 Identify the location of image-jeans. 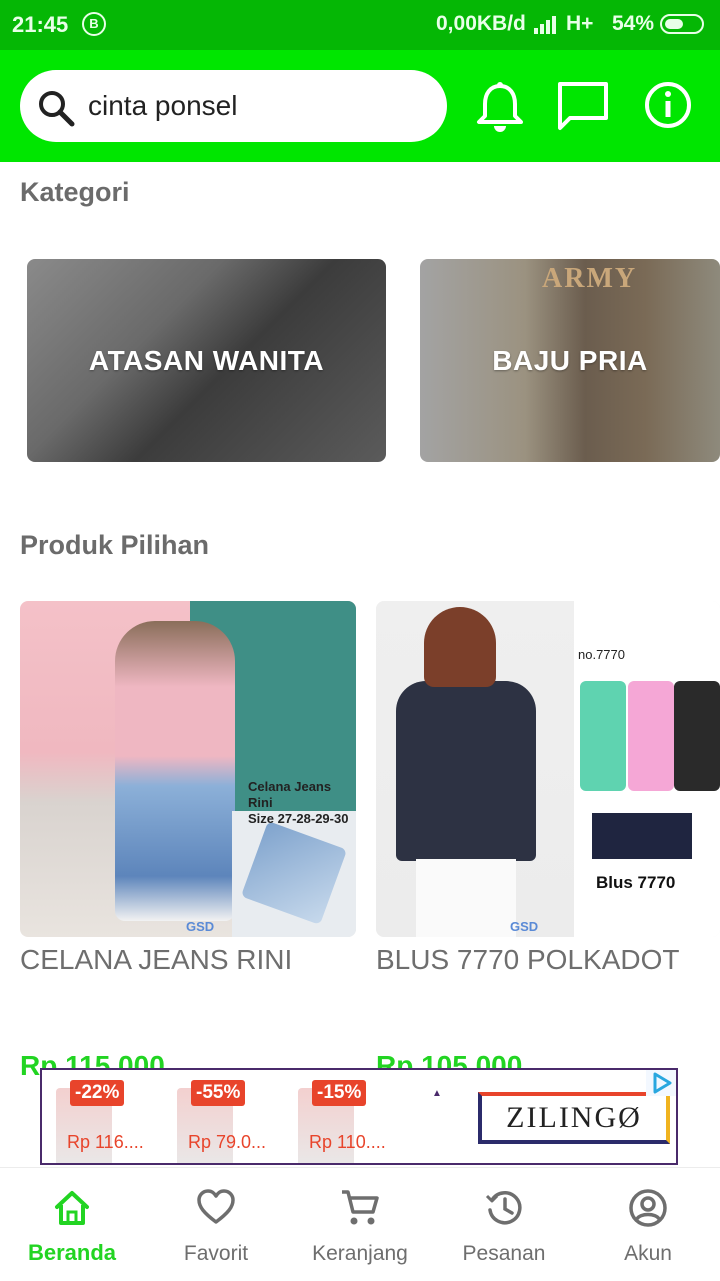
(294, 873).